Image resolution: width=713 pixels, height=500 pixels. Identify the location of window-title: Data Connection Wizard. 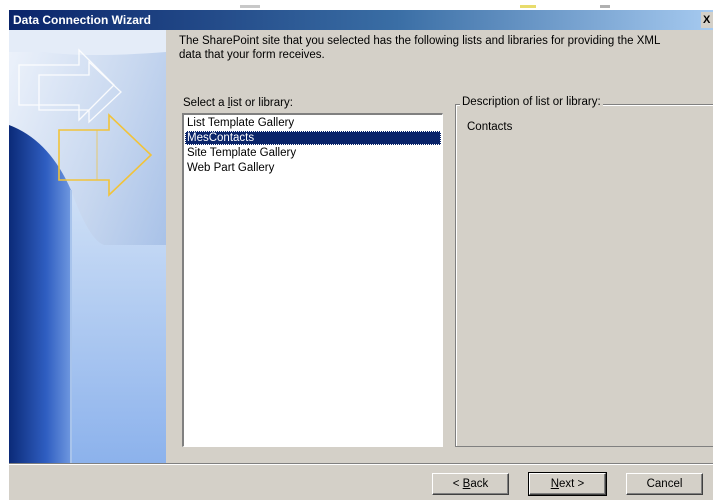
(82, 20).